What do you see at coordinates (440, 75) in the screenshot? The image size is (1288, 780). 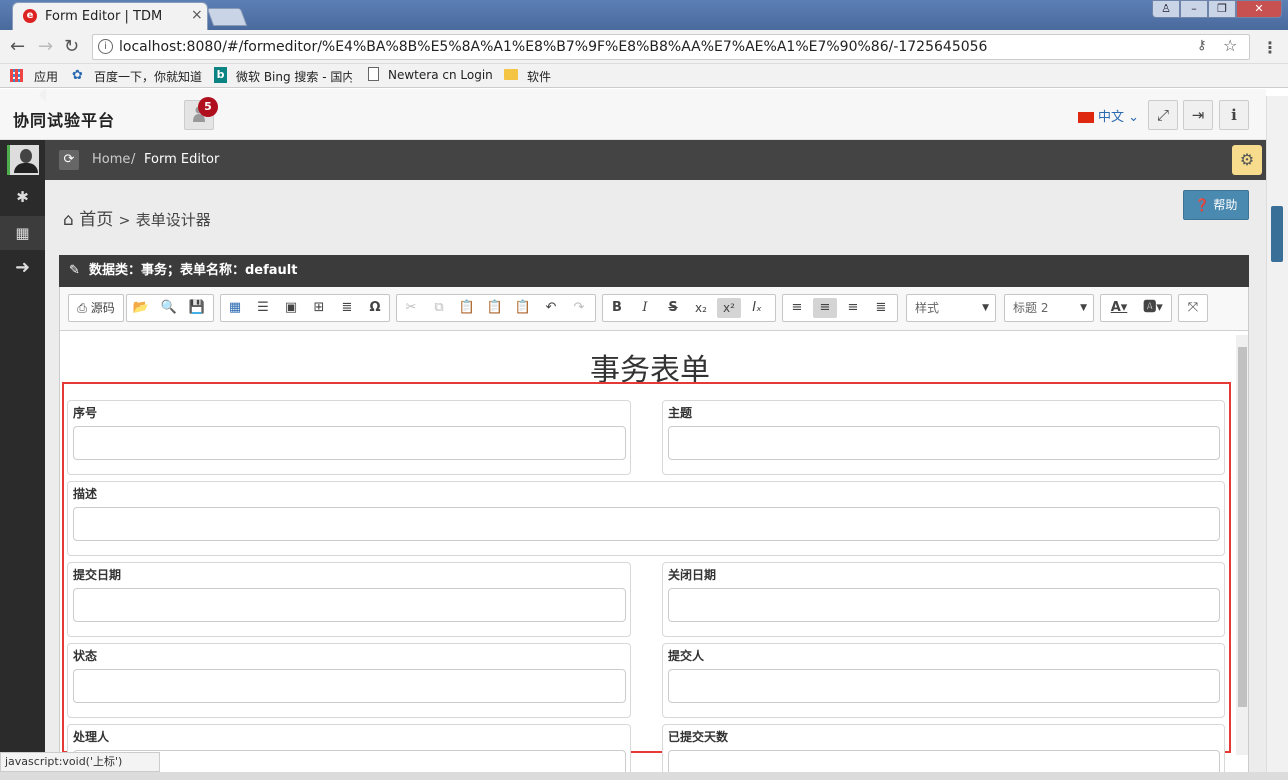 I see `bookmark-newtera: Newtera cn Login` at bounding box center [440, 75].